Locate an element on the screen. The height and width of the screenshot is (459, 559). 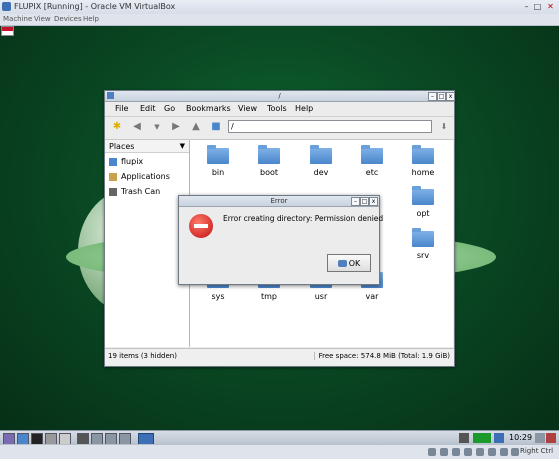
logout-icon is located at coordinates (551, 438).